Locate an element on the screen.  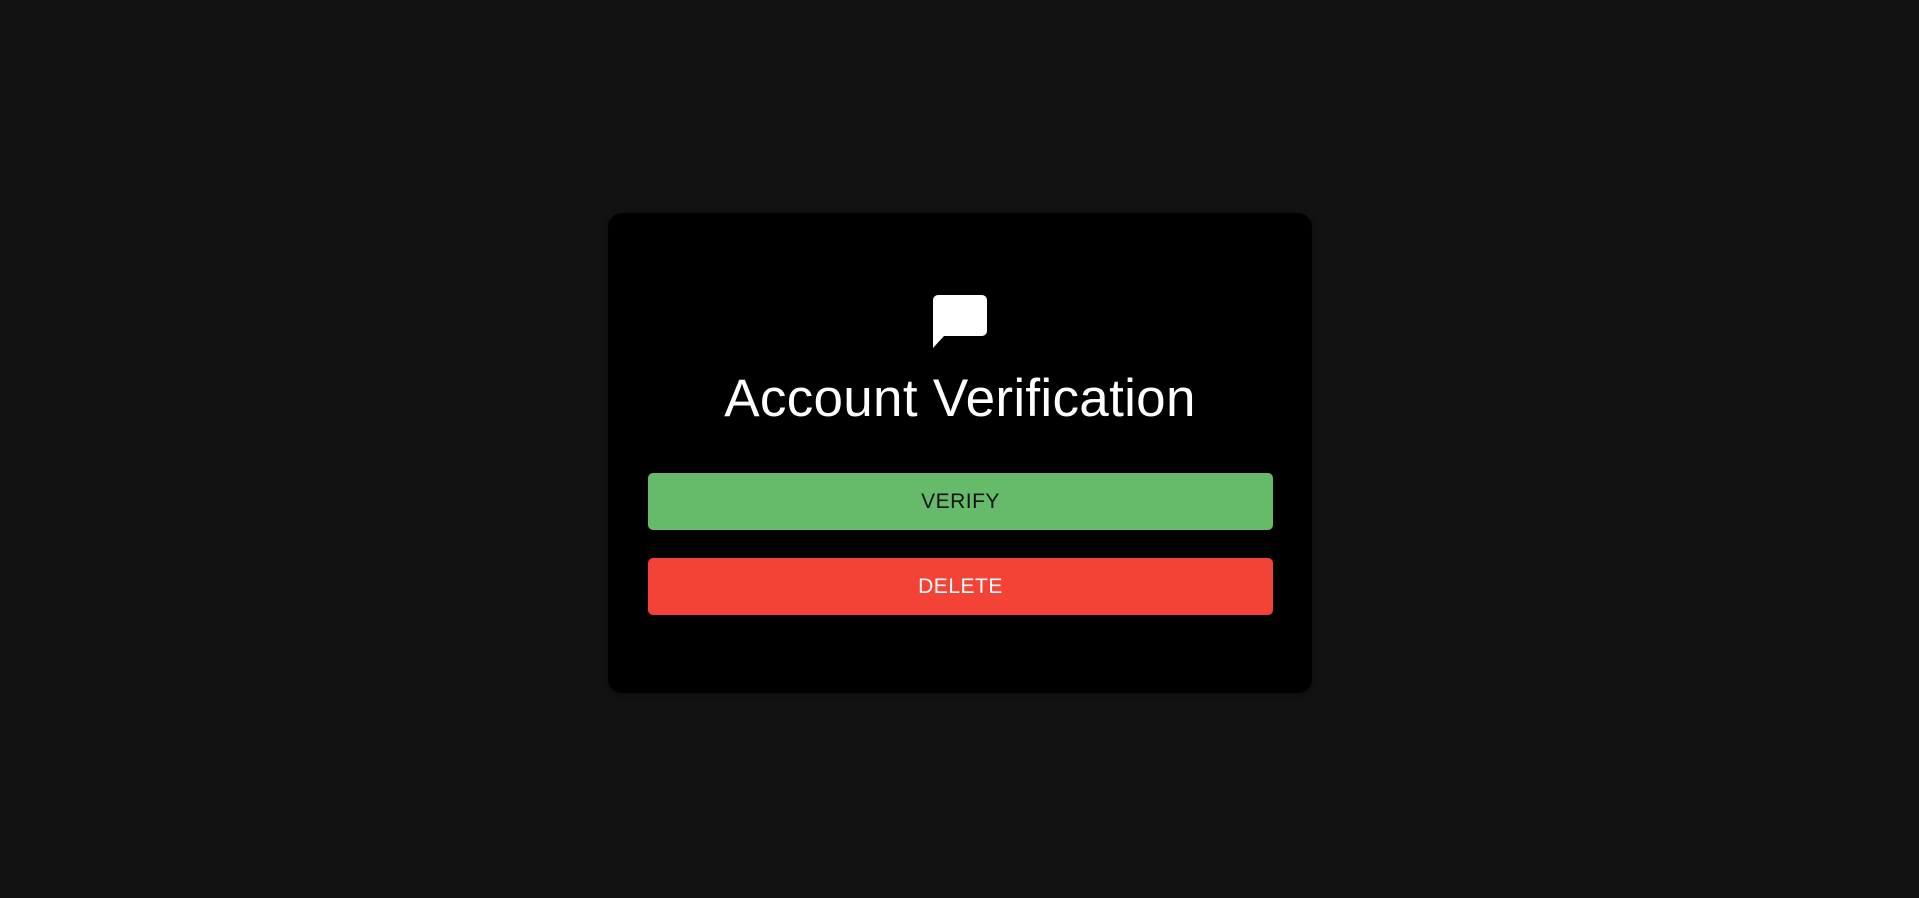
chat-bubble-icon is located at coordinates (960, 322).